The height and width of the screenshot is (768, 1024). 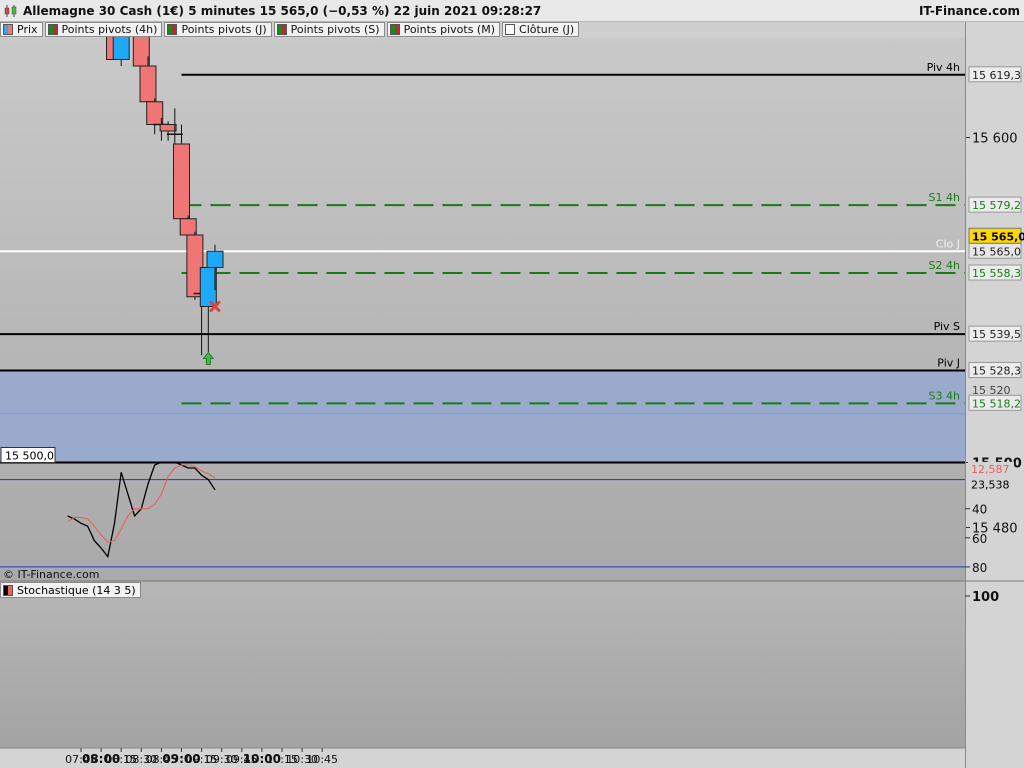 I want to click on level-name: S3 4h, so click(x=944, y=395).